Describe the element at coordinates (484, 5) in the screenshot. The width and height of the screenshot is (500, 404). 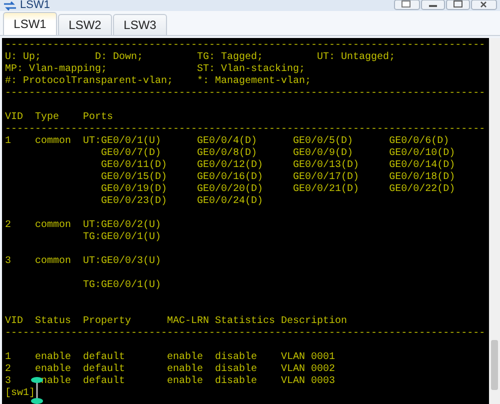
I see `close-icon` at that location.